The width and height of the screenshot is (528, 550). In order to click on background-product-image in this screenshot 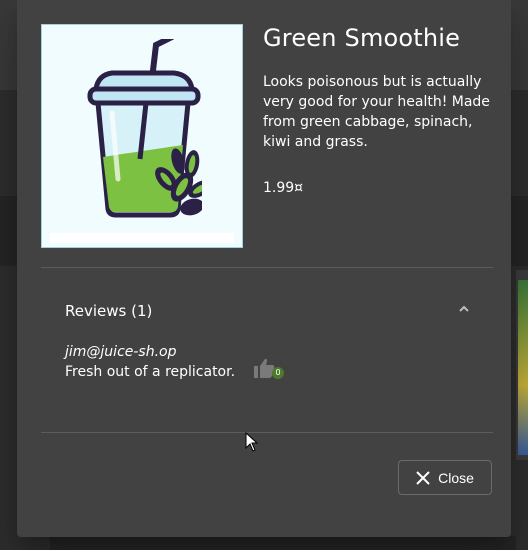, I will do `click(523, 367)`.